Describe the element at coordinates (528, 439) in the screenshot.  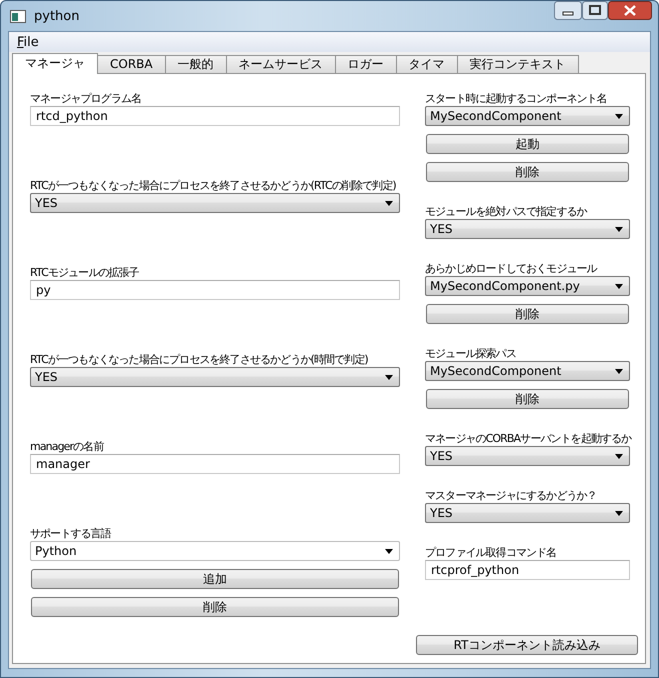
I see `field-label: マネージャのCORBAサーバントを起動するか` at that location.